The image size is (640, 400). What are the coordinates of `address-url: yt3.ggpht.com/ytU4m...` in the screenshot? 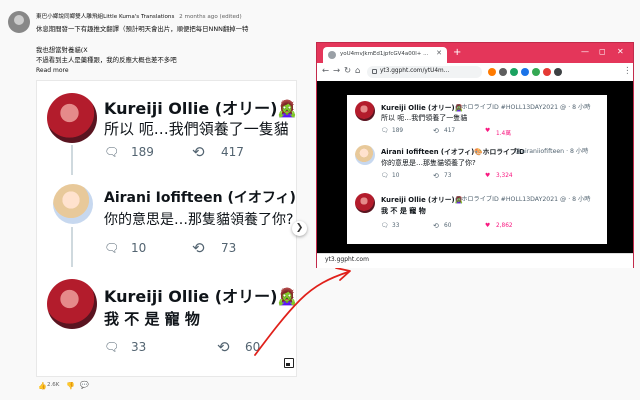 It's located at (414, 71).